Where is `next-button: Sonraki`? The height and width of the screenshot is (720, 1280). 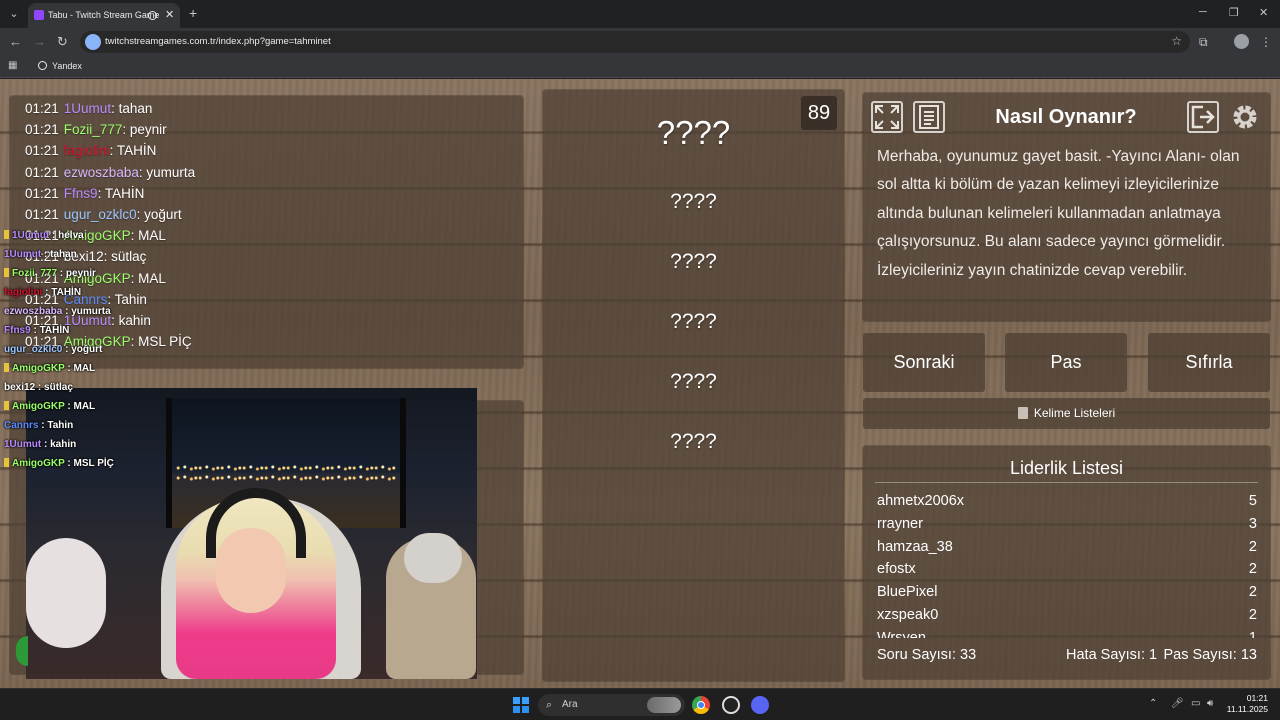 next-button: Sonraki is located at coordinates (924, 362).